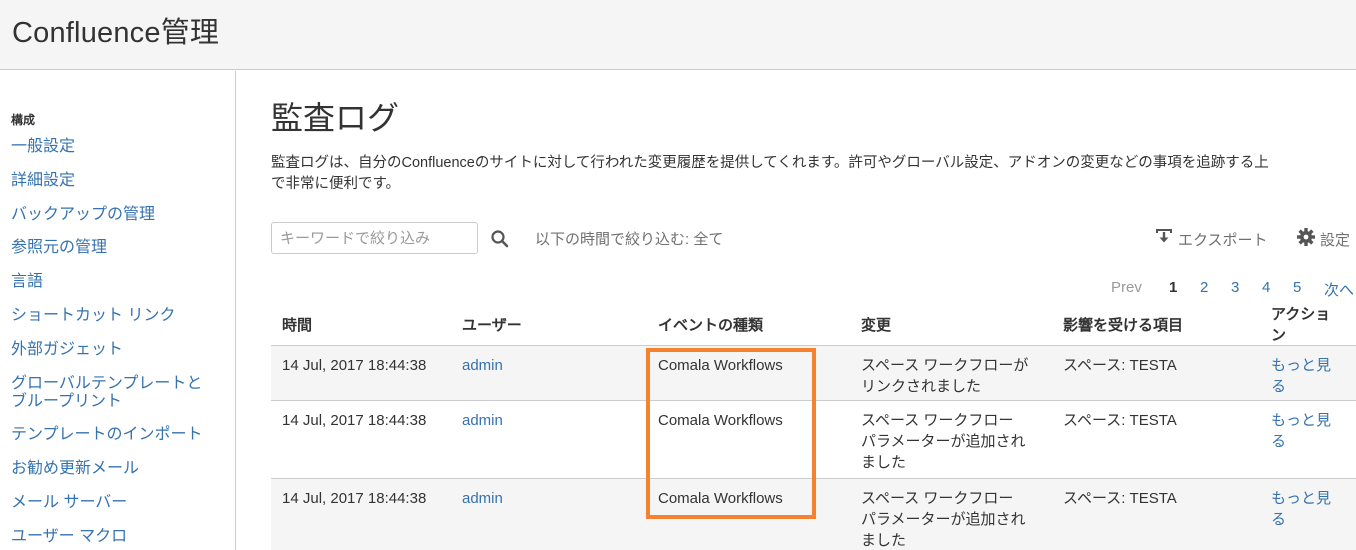  I want to click on sidebar-item-backup: バックアップの管理, so click(121, 215).